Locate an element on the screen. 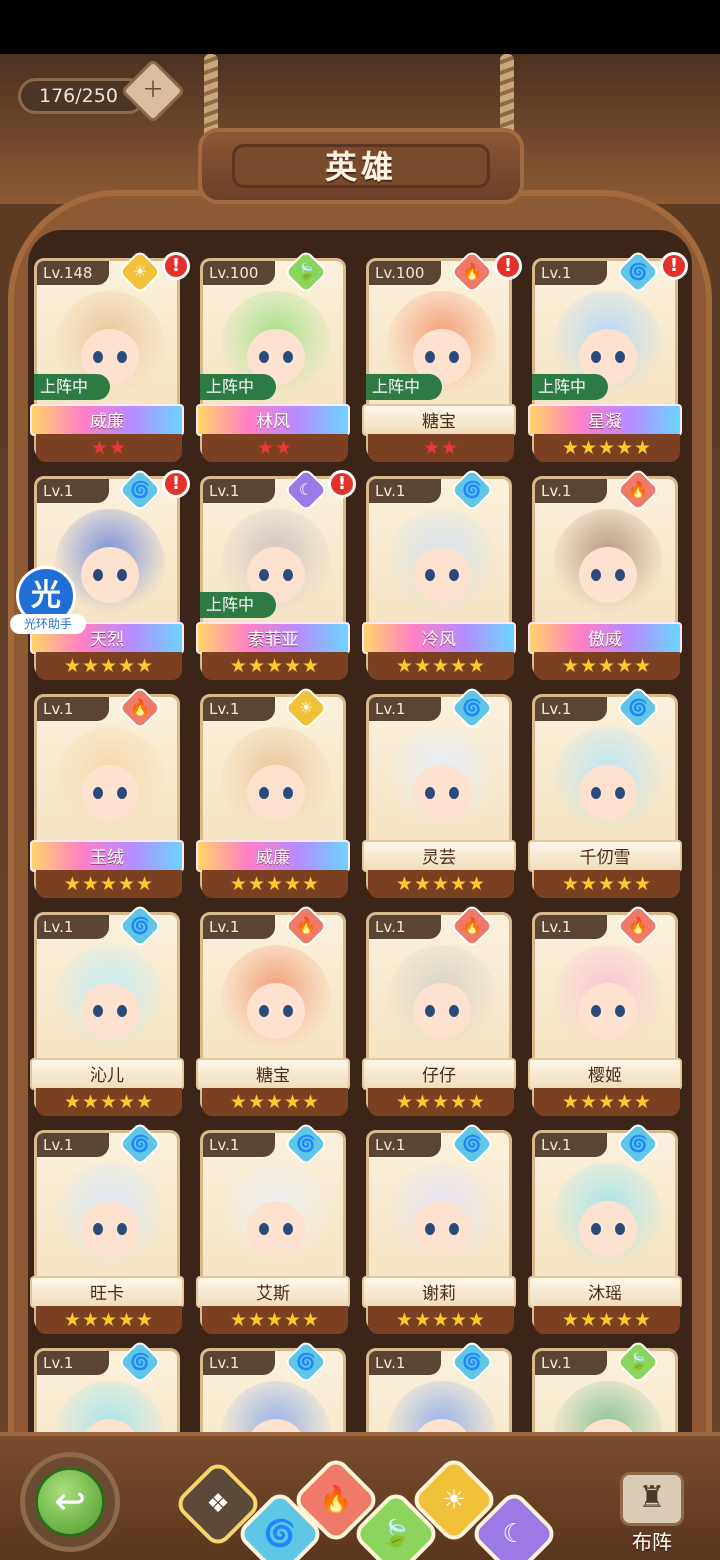  hero-card: Lv.1 🌀! 上阵中 星凝 ★★★★★ is located at coordinates (608, 356).